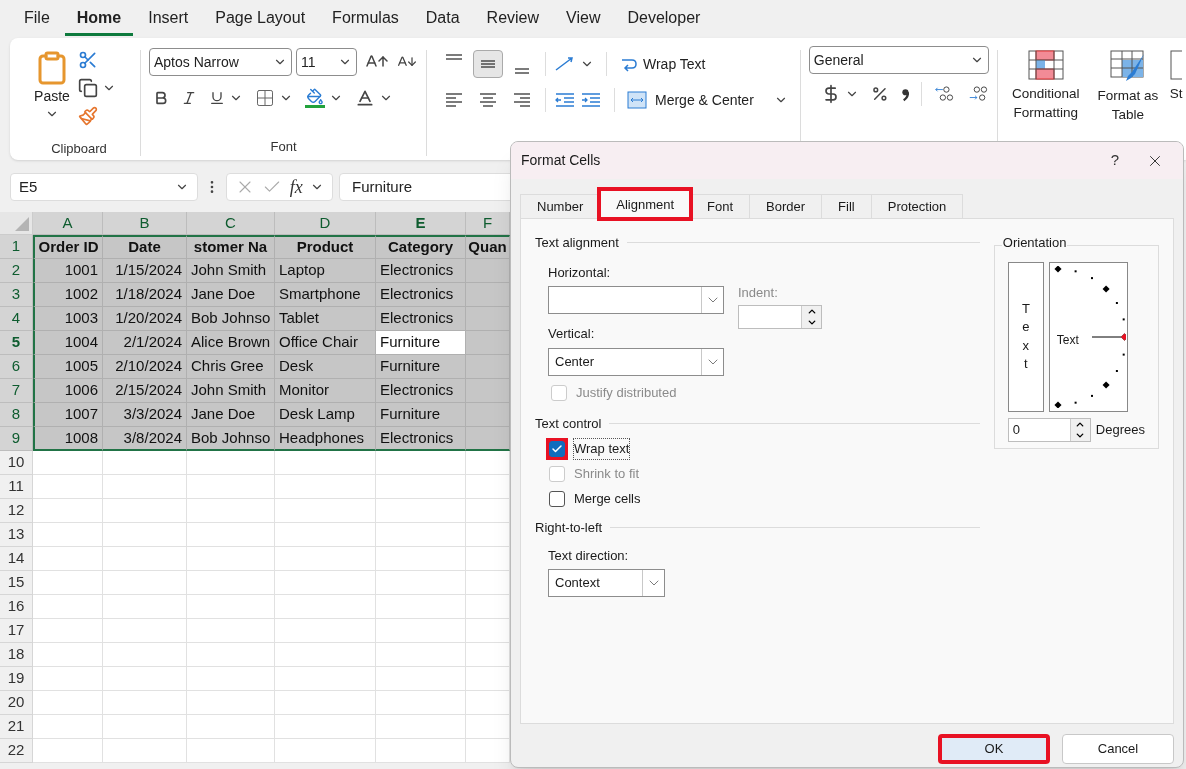 The height and width of the screenshot is (769, 1186). What do you see at coordinates (421, 439) in the screenshot?
I see `table-cell: Electronics` at bounding box center [421, 439].